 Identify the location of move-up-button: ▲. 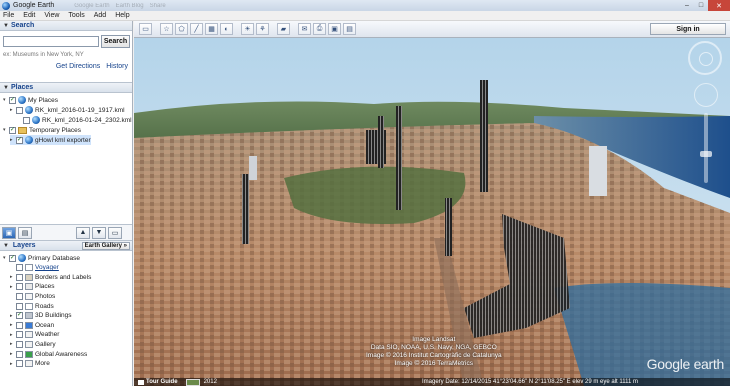
(83, 232).